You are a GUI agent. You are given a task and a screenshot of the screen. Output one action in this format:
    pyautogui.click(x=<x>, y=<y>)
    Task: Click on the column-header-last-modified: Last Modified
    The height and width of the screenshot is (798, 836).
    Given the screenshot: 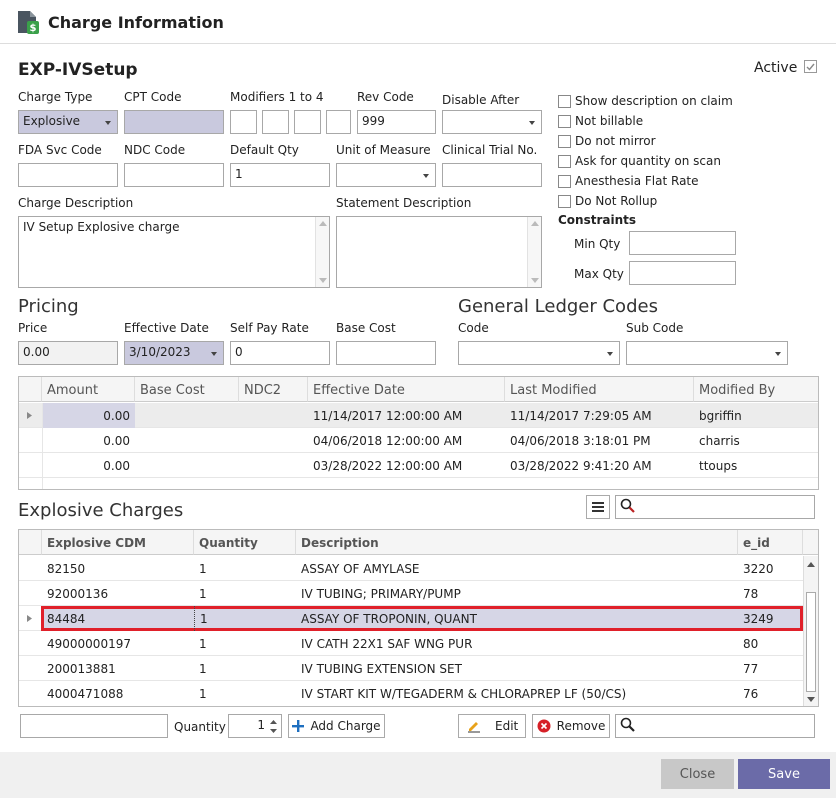 What is the action you would take?
    pyautogui.click(x=599, y=389)
    